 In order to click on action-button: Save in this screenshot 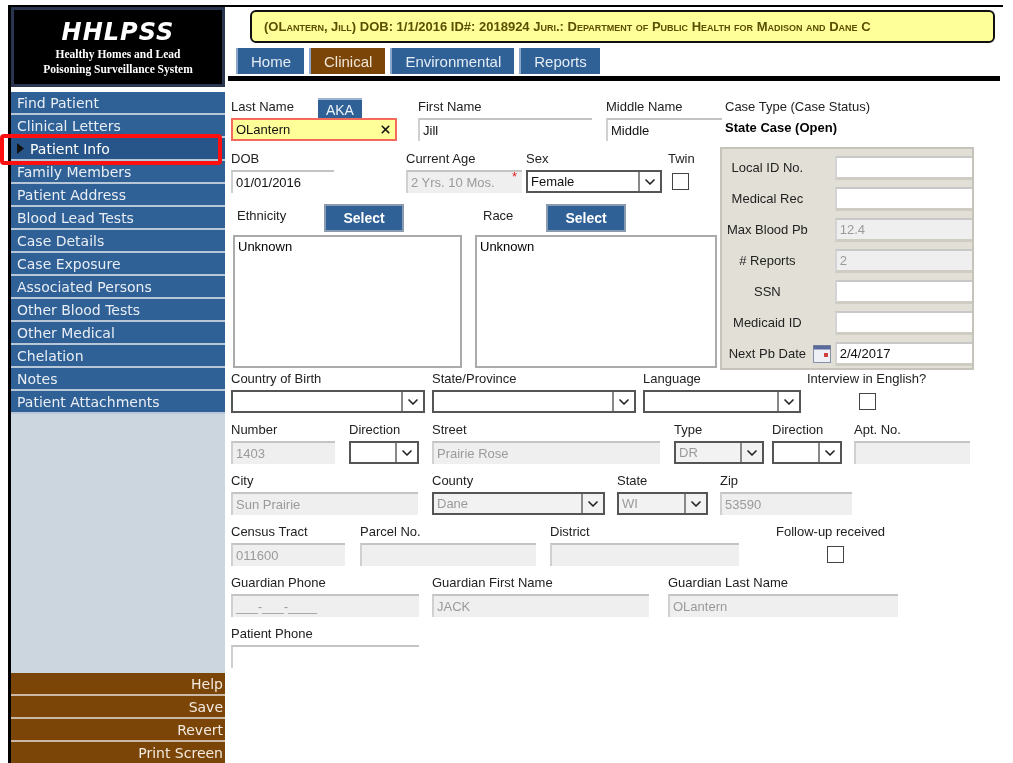, I will do `click(118, 707)`.